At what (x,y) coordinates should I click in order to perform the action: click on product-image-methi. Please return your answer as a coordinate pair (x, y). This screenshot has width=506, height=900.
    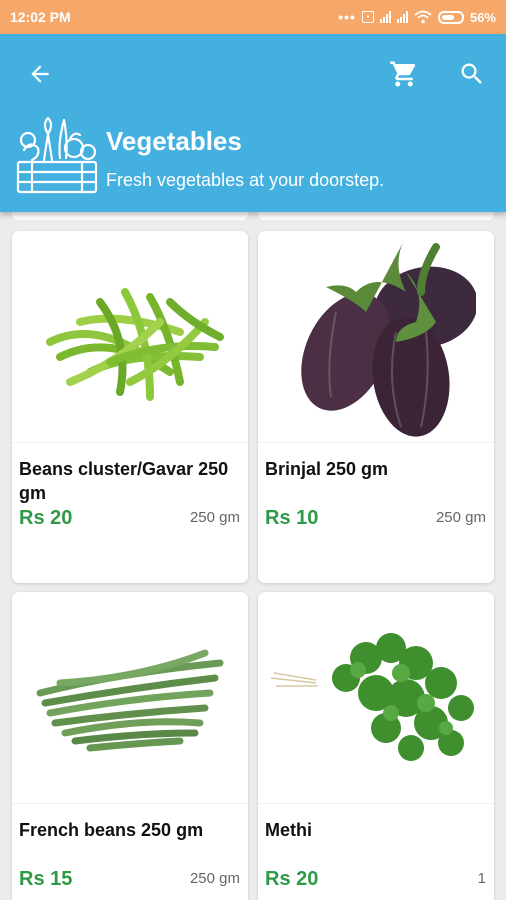
    Looking at the image, I should click on (376, 698).